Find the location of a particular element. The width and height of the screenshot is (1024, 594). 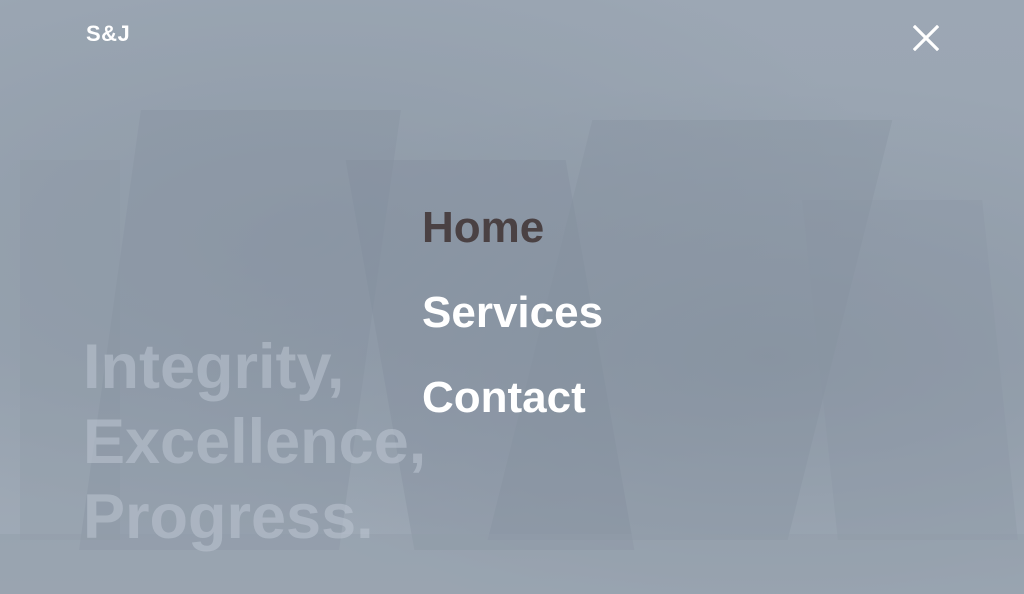

close-icon is located at coordinates (926, 38).